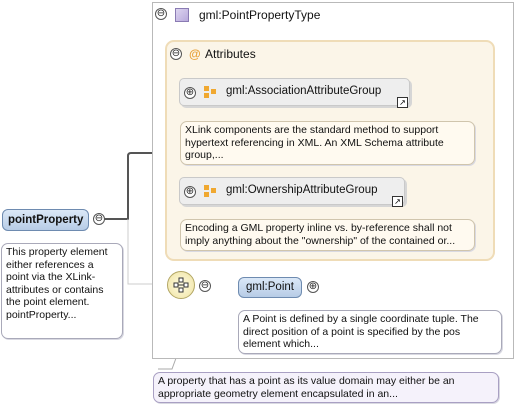  I want to click on group-name: gml:OwnershipAttributeGroup, so click(302, 190).